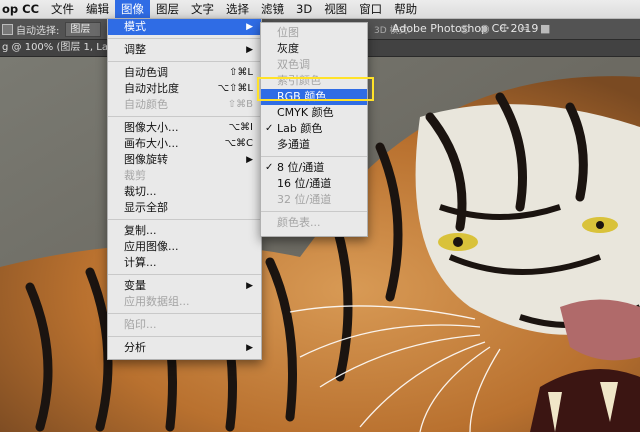  I want to click on image-menu-item-6: 图像大小... ⌥⌘I, so click(184, 128).